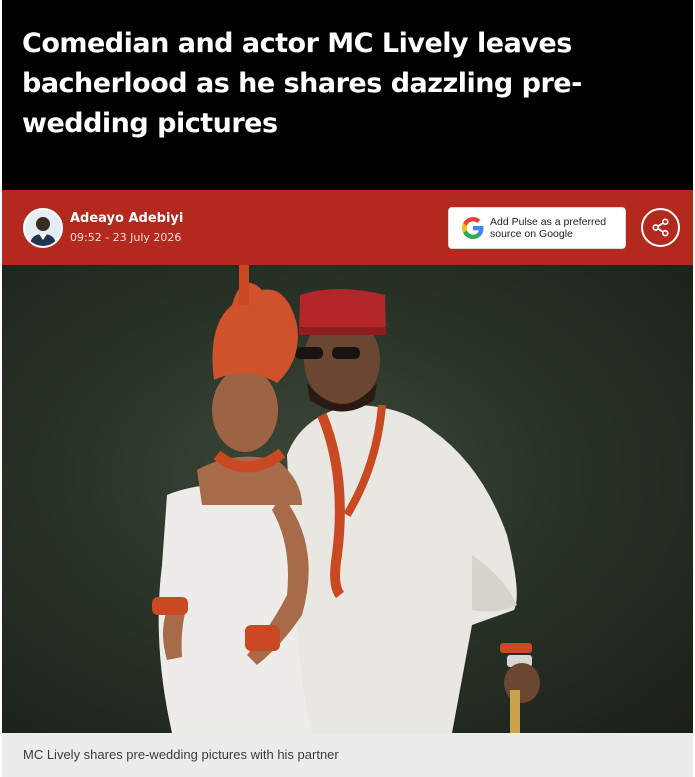 The image size is (695, 777). I want to click on share-icon, so click(660, 227).